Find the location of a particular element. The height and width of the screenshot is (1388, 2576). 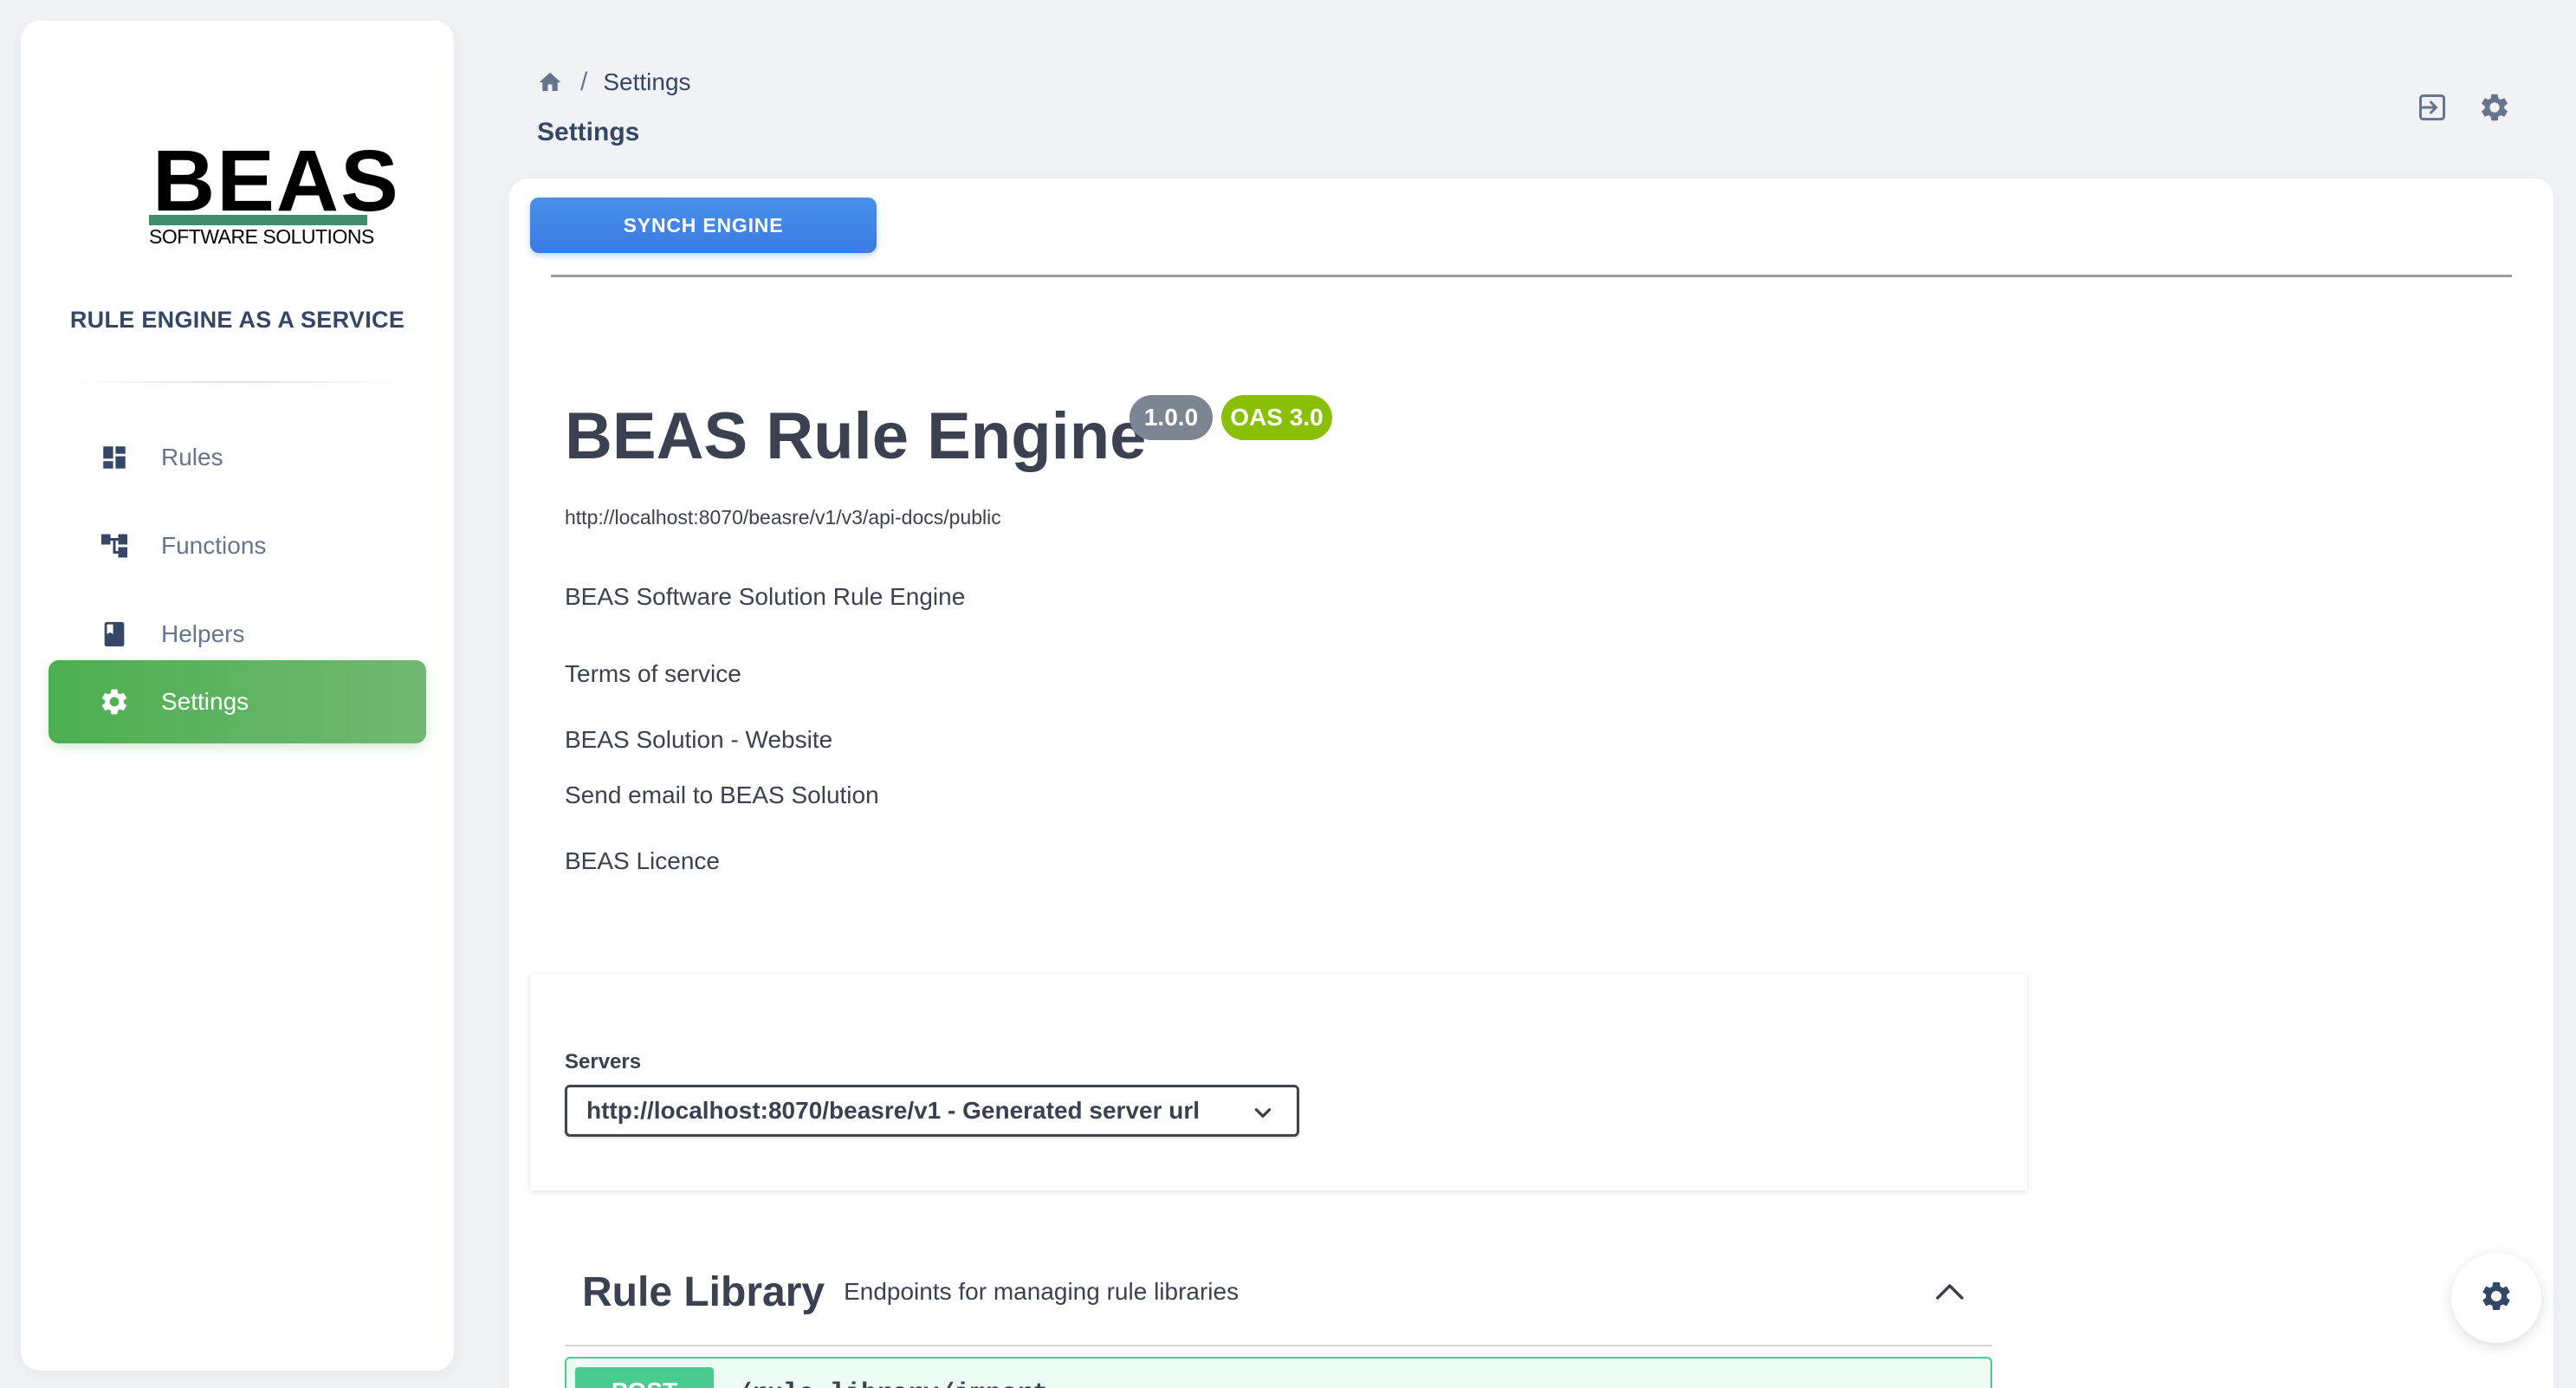

dashboard-icon is located at coordinates (114, 457).